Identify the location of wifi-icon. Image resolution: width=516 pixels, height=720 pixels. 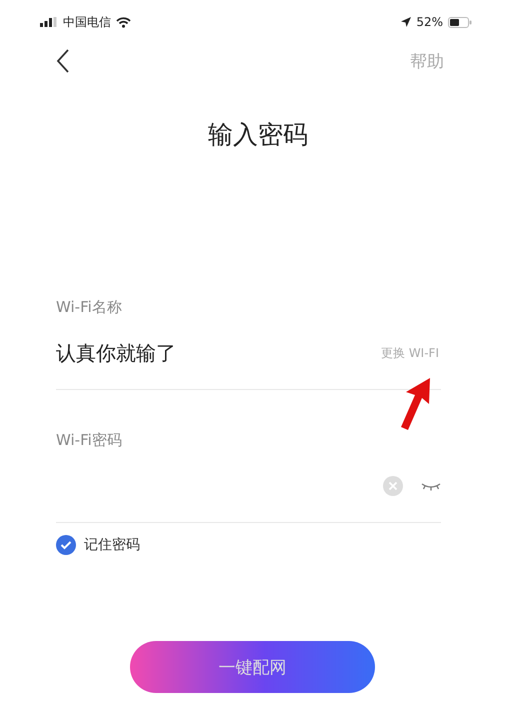
(123, 22).